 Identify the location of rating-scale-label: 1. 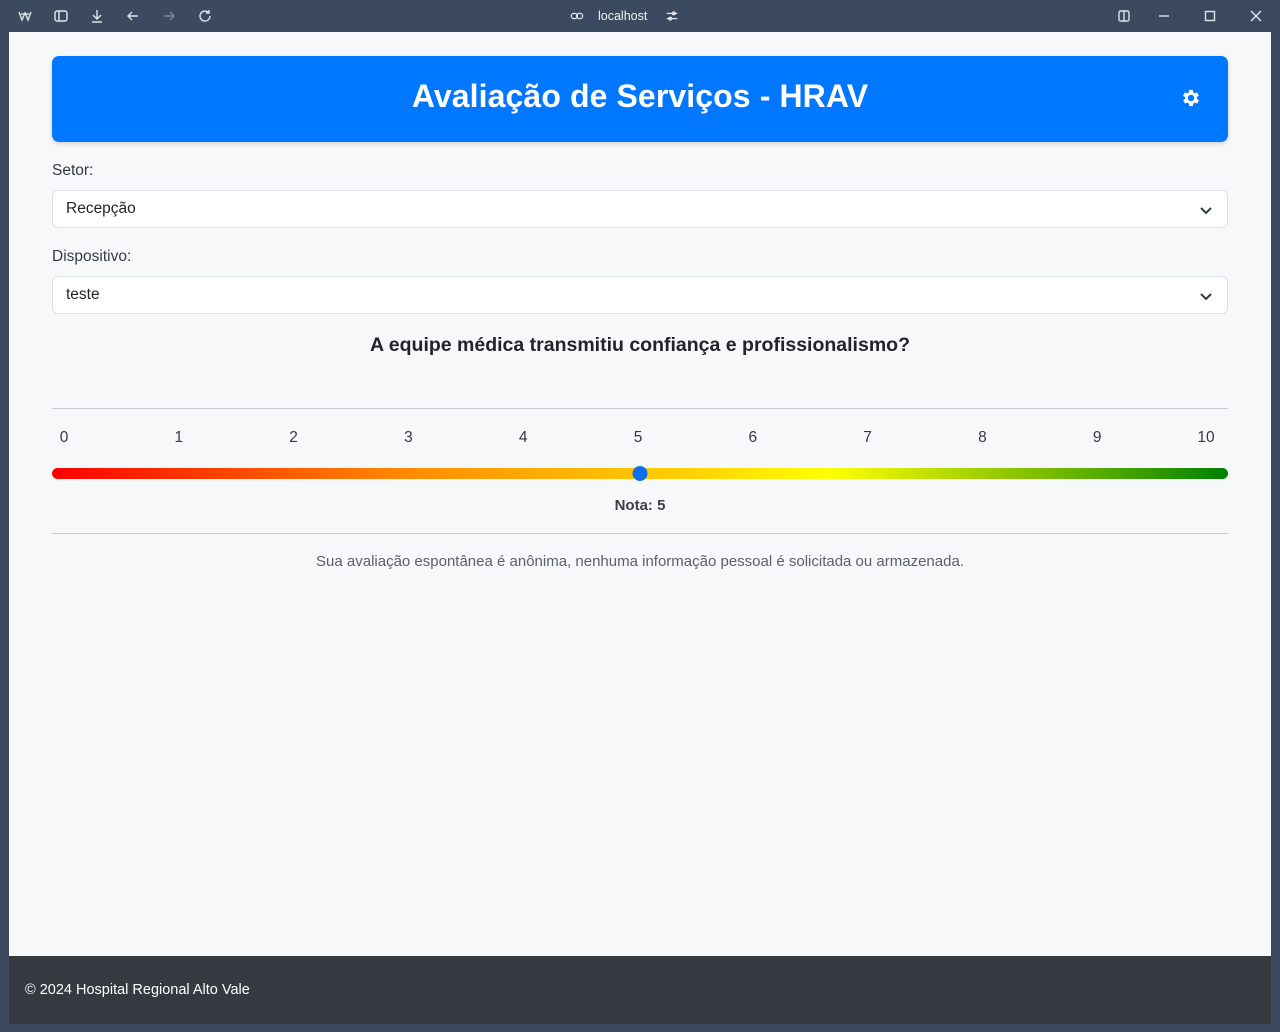
(179, 437).